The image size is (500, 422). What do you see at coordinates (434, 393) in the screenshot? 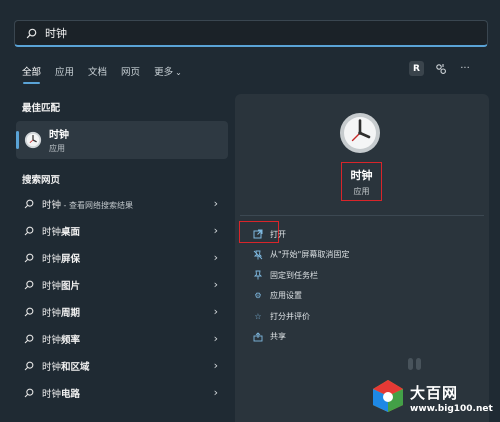
I see `watermark-title: 大百网` at bounding box center [434, 393].